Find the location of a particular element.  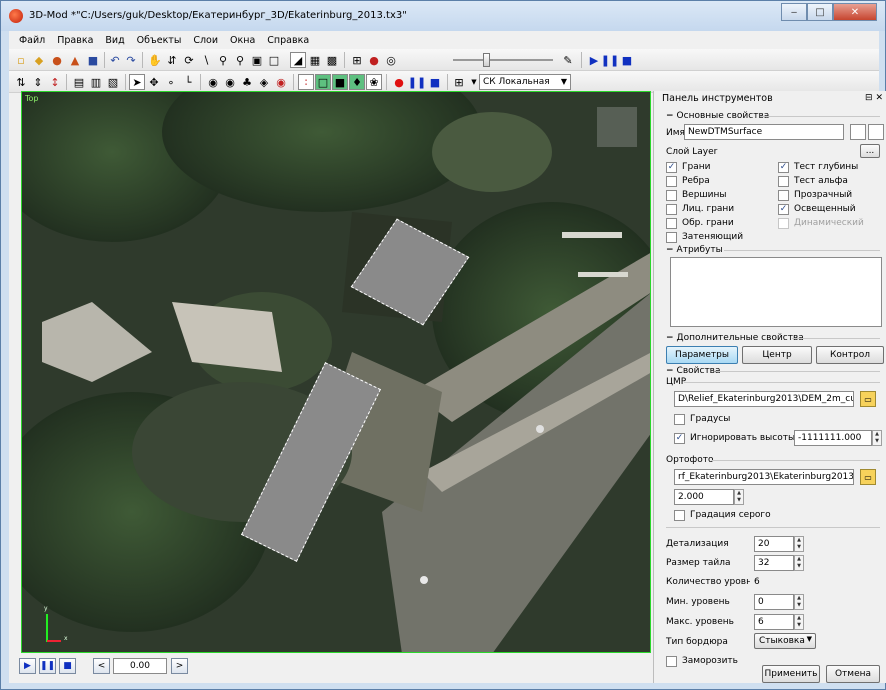

stop-icon: ■ is located at coordinates (627, 60).